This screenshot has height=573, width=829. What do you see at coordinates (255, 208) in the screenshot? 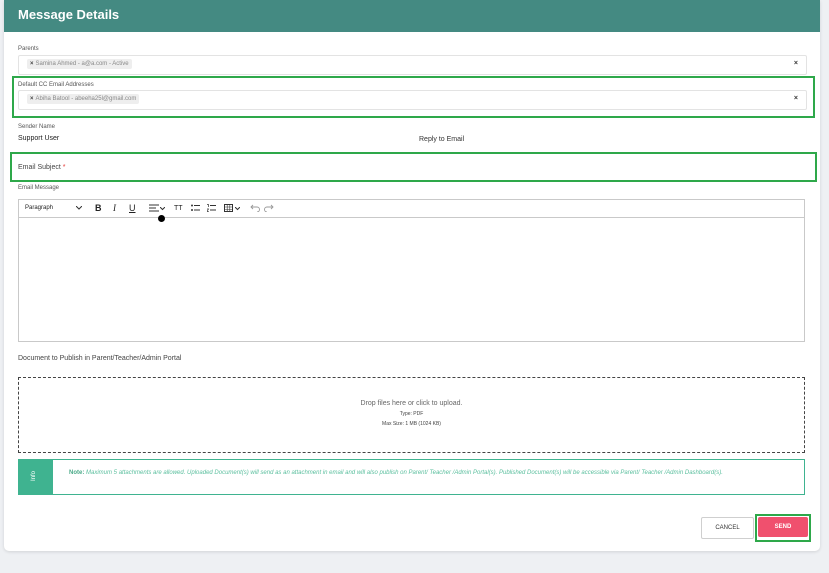
I see `undo-icon` at bounding box center [255, 208].